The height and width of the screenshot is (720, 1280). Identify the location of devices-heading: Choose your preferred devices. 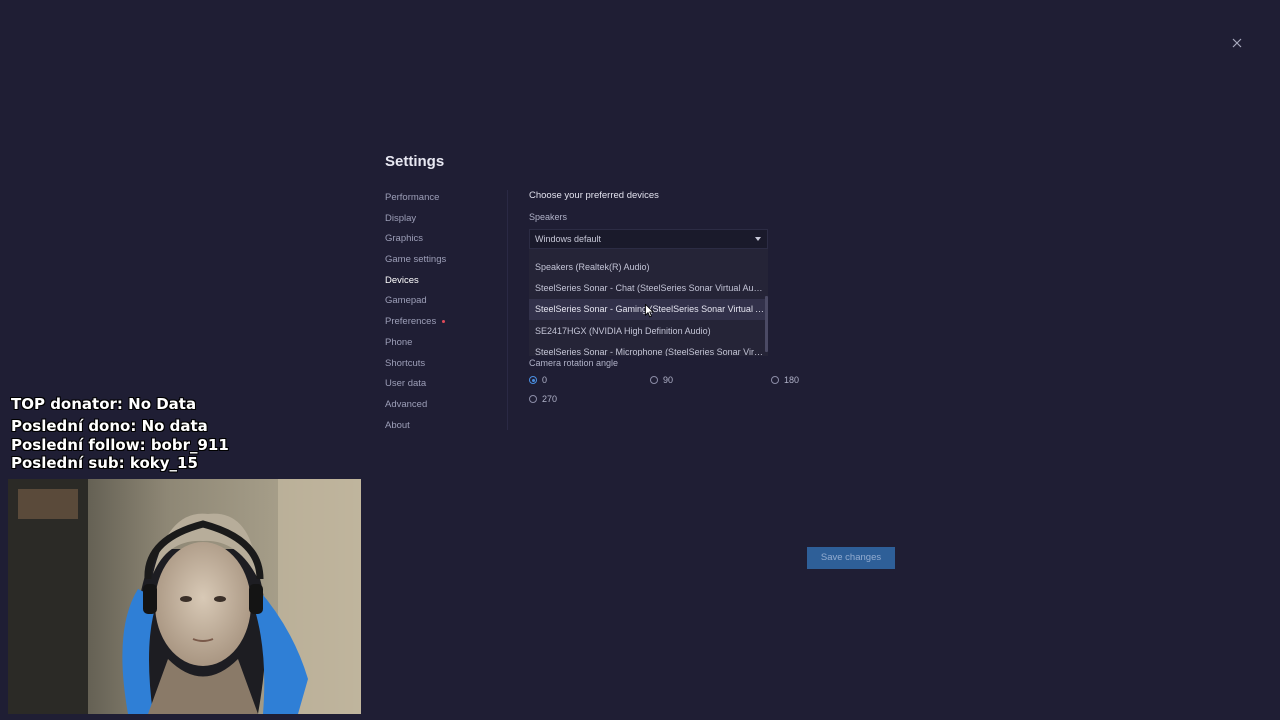
(594, 195).